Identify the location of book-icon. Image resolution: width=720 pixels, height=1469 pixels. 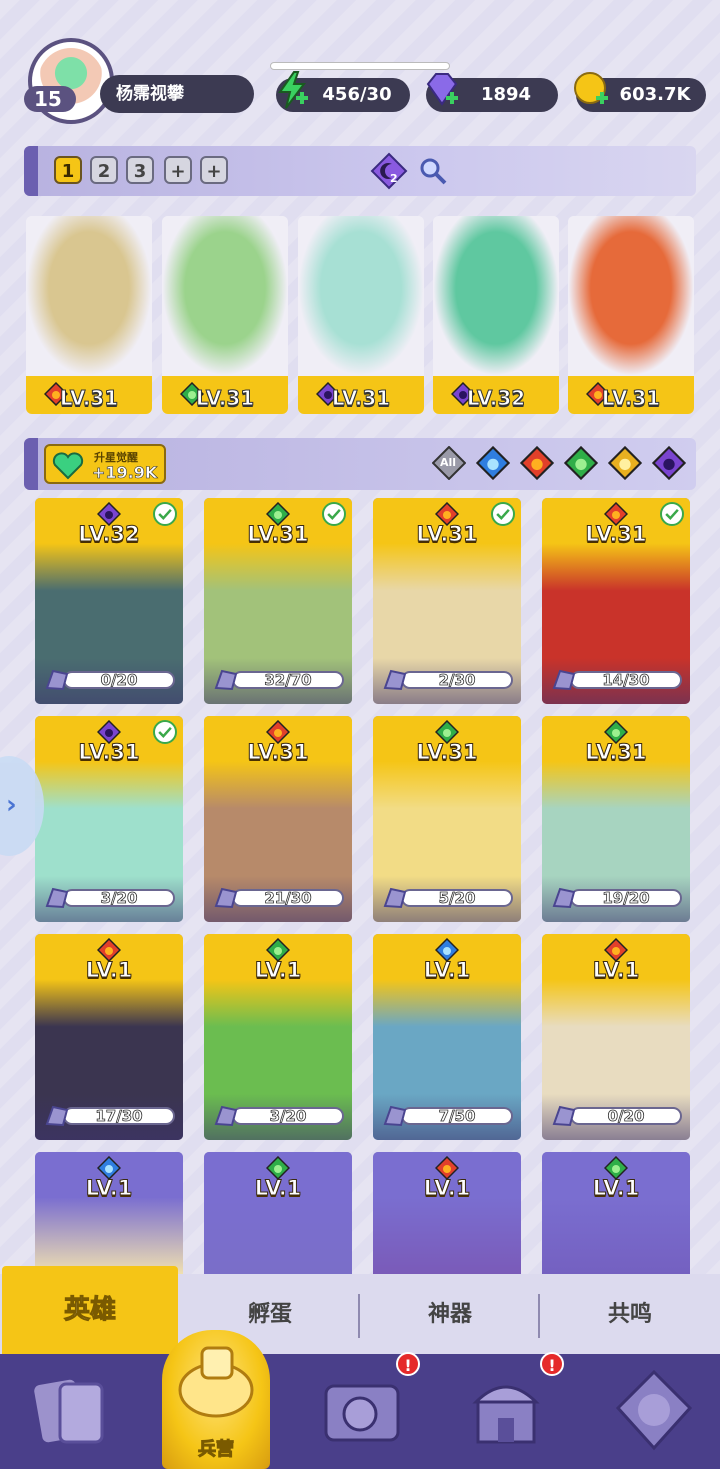
(362, 1413).